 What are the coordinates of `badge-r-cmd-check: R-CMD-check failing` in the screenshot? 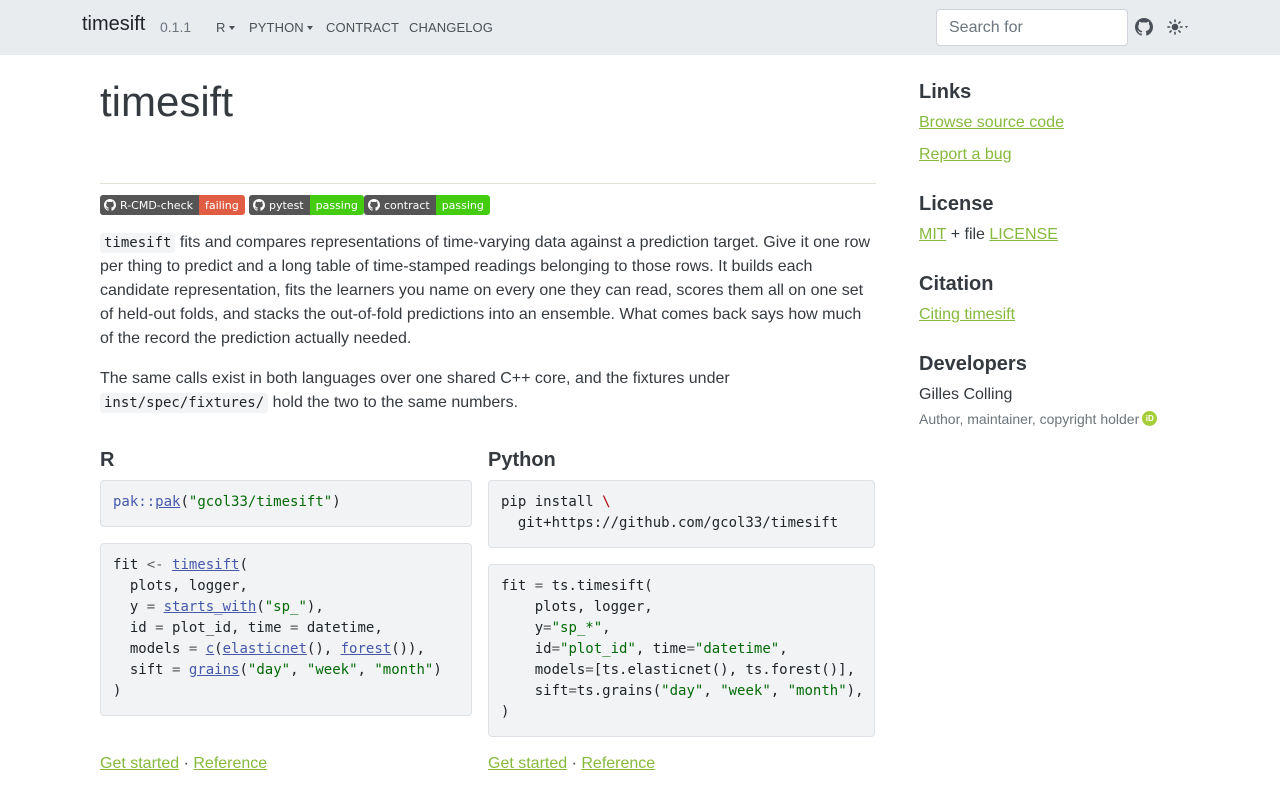 It's located at (172, 205).